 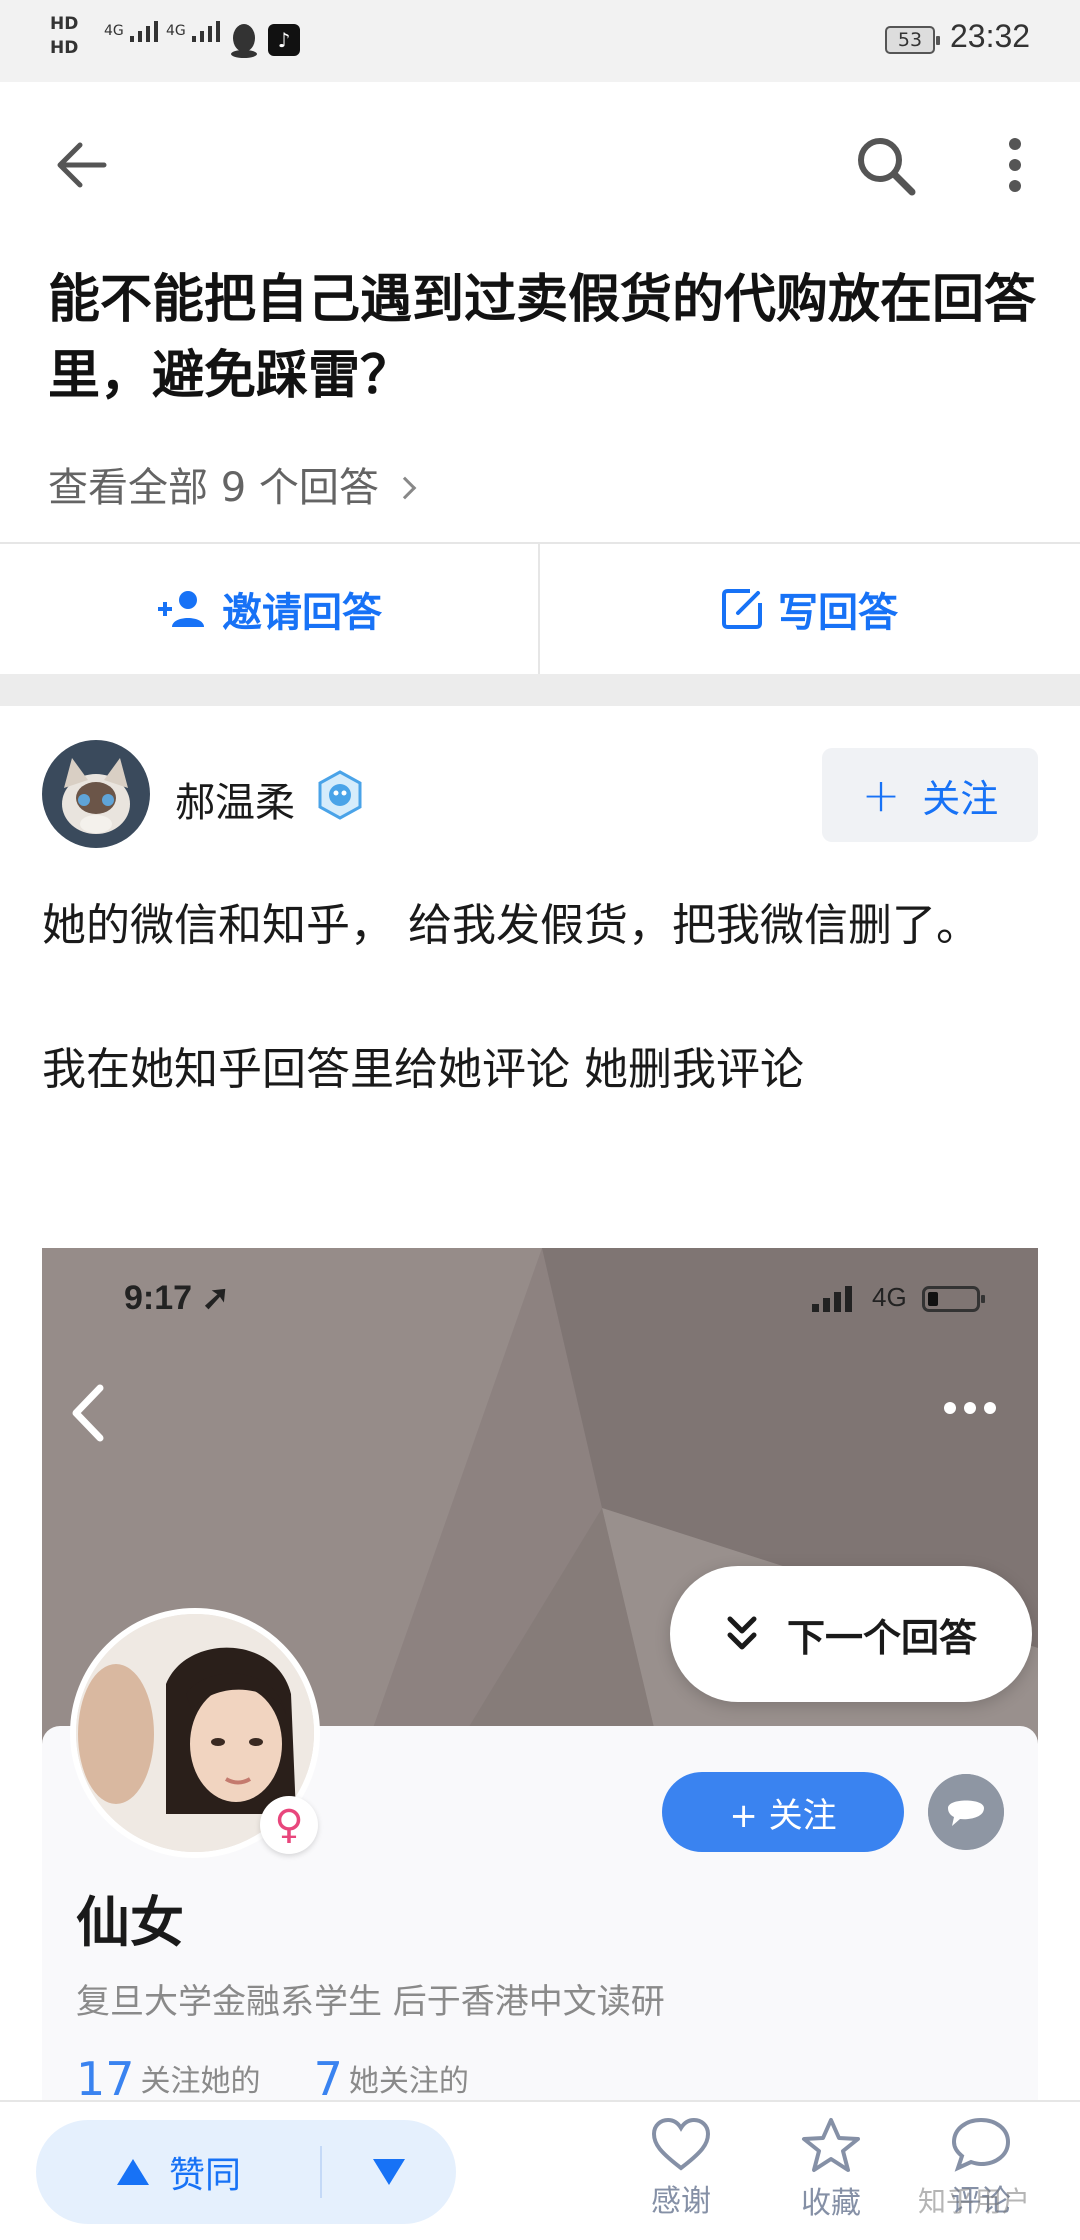 What do you see at coordinates (405, 488) in the screenshot?
I see `chevron-right-icon` at bounding box center [405, 488].